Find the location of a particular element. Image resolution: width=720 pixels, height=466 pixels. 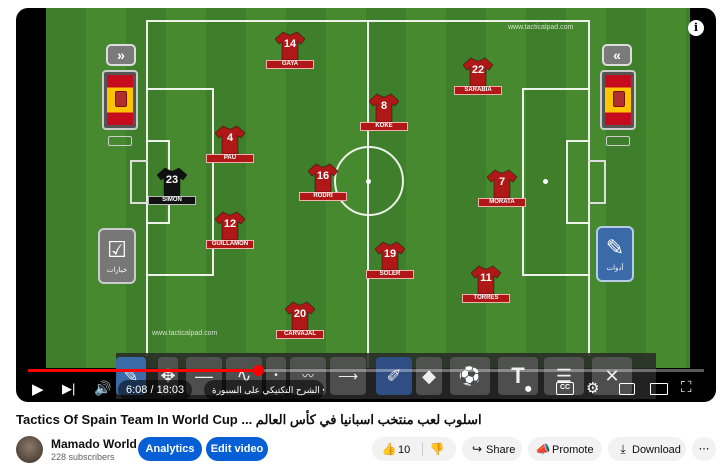

like-button: 👍 10 is located at coordinates (395, 449).